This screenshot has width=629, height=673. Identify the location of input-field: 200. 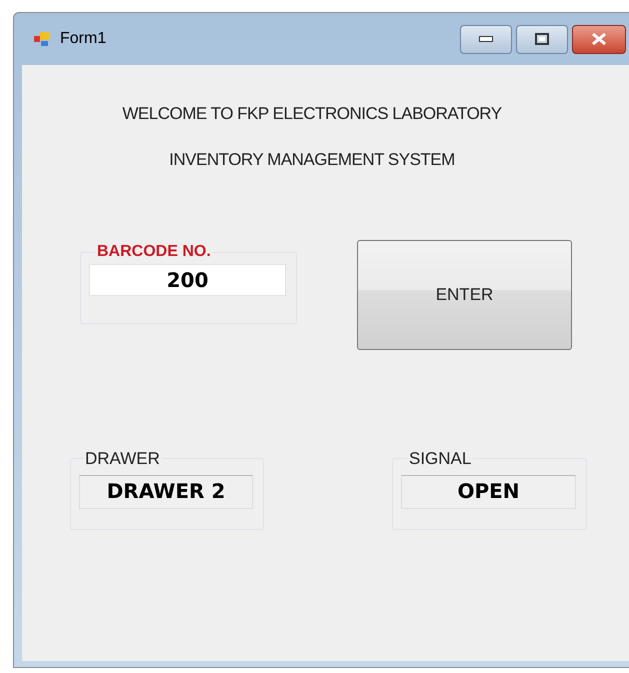
(187, 280).